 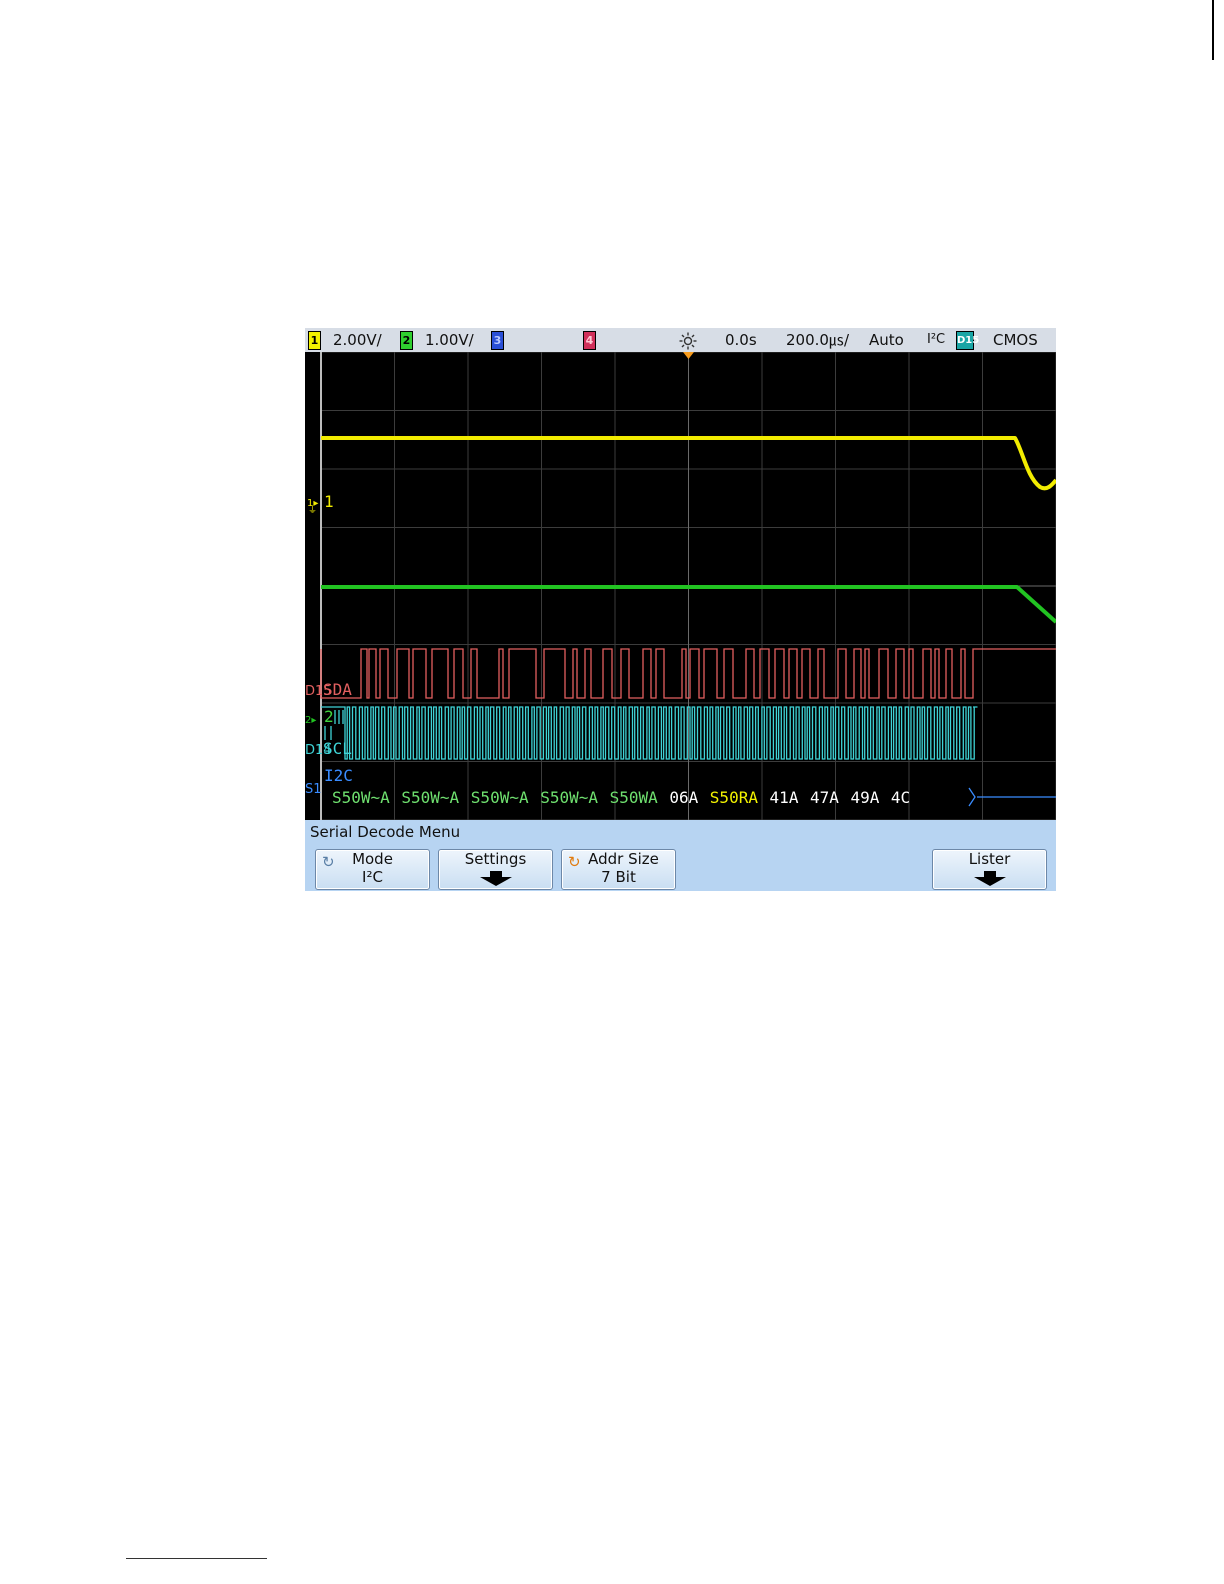 What do you see at coordinates (886, 340) in the screenshot?
I see `trigger-mode: Auto` at bounding box center [886, 340].